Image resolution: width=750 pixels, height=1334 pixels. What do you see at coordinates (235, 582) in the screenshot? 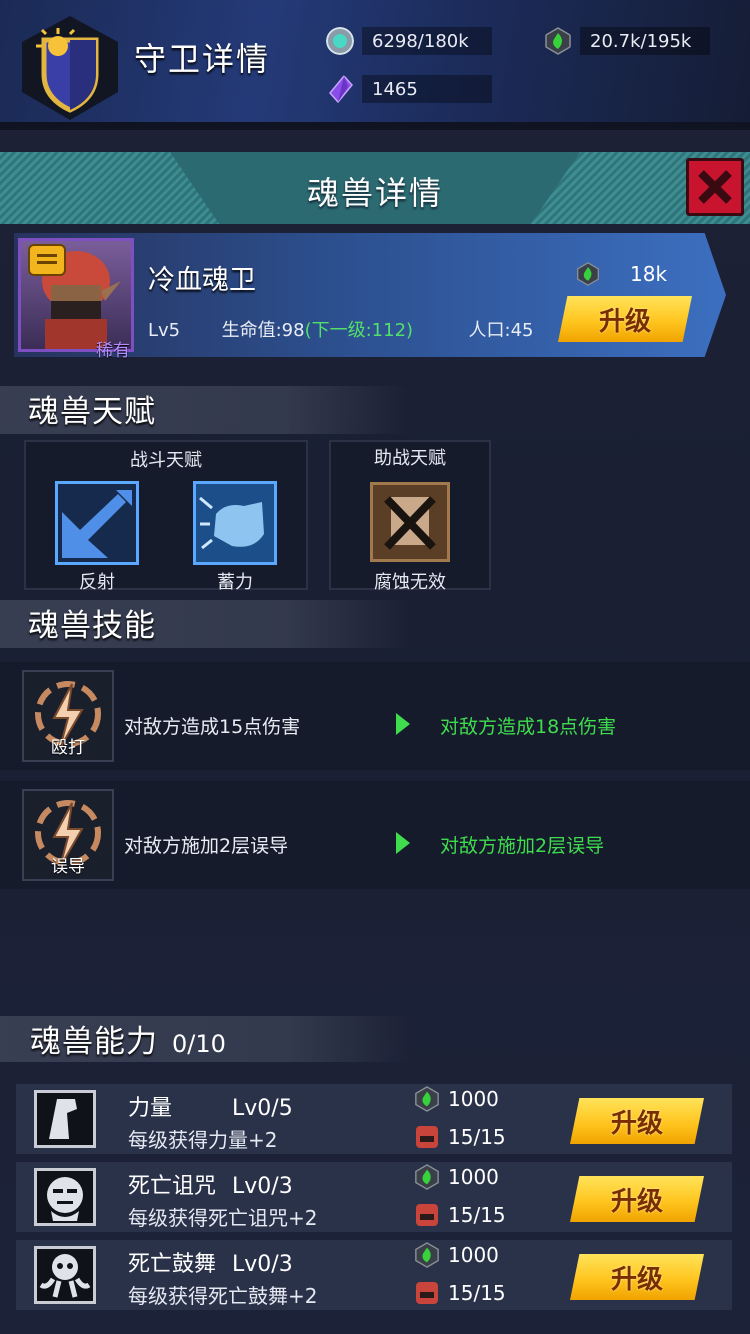
I see `charge-label: 蓄力` at bounding box center [235, 582].